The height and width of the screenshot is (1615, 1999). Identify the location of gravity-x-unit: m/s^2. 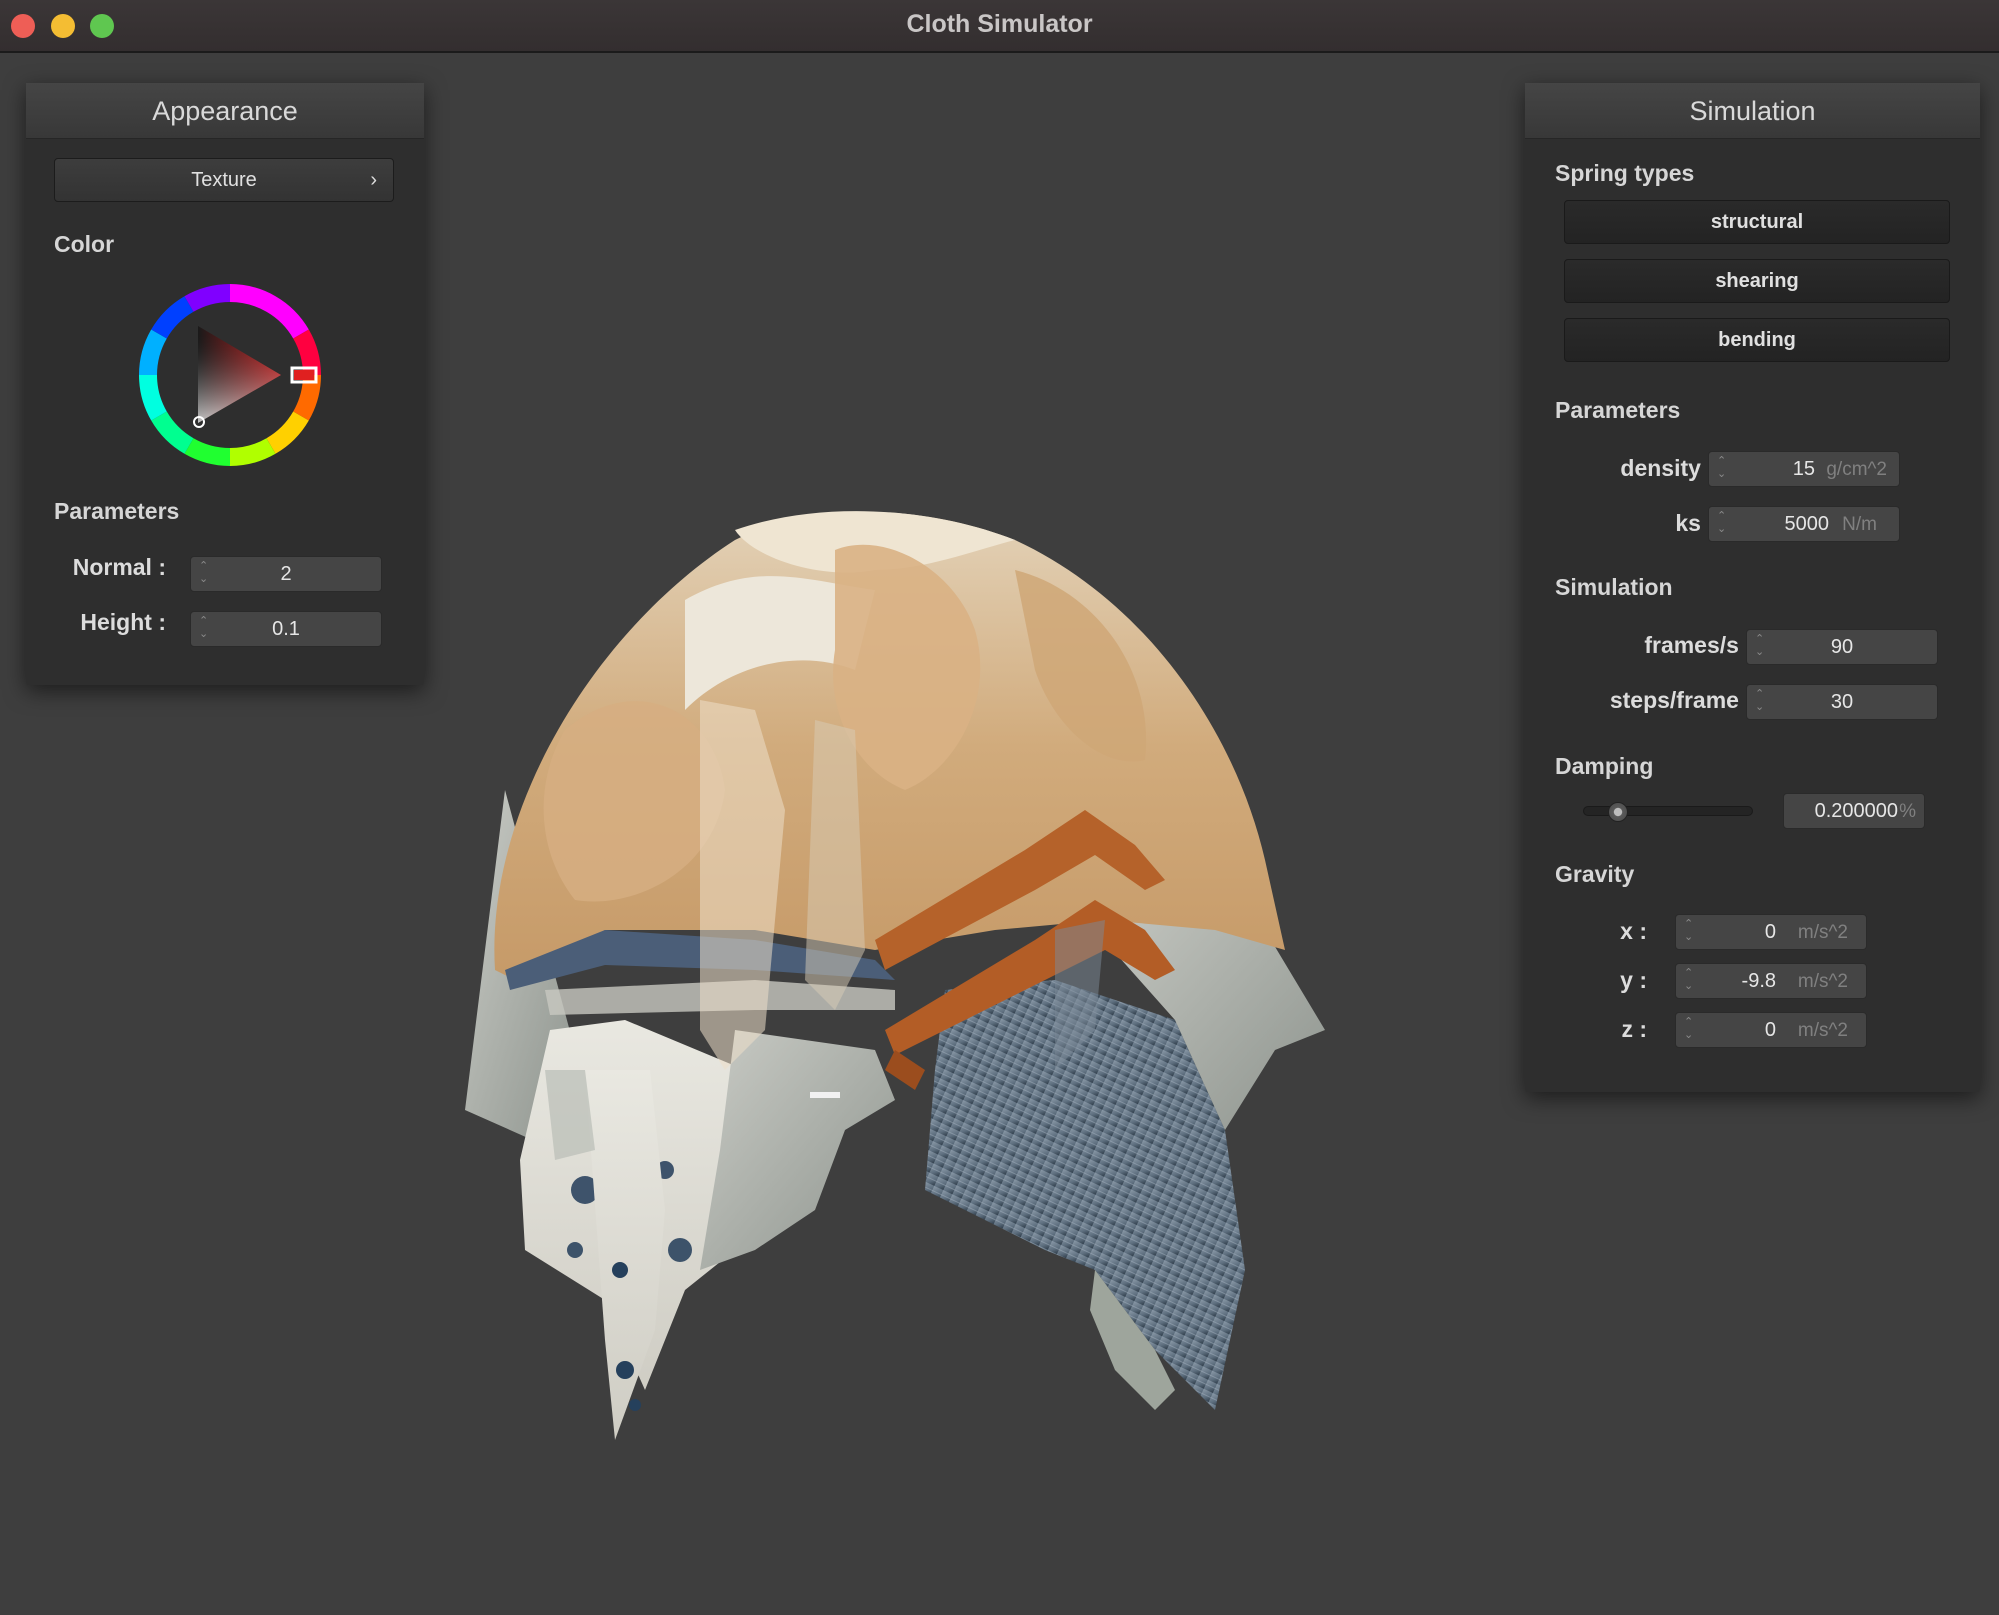
(1822, 932).